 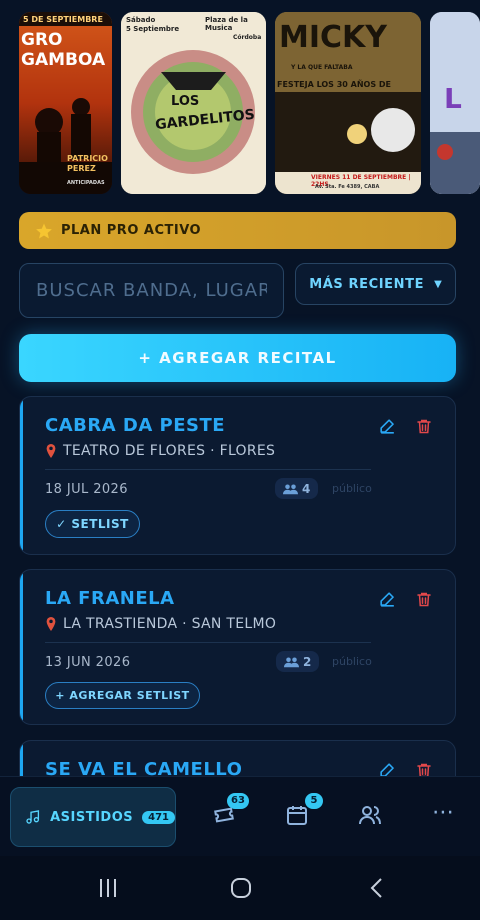 What do you see at coordinates (88, 662) in the screenshot?
I see `recital-date: 13 JUN 2026` at bounding box center [88, 662].